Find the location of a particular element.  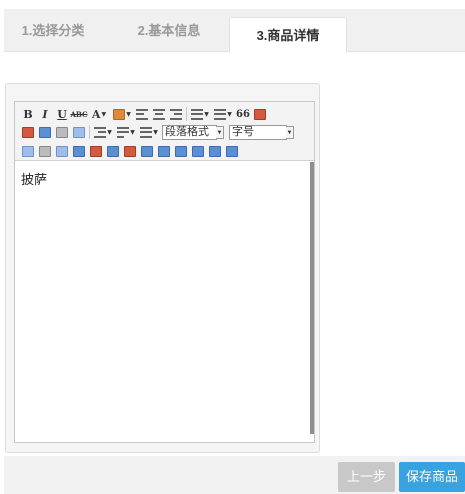

delete-row-button is located at coordinates (79, 151).